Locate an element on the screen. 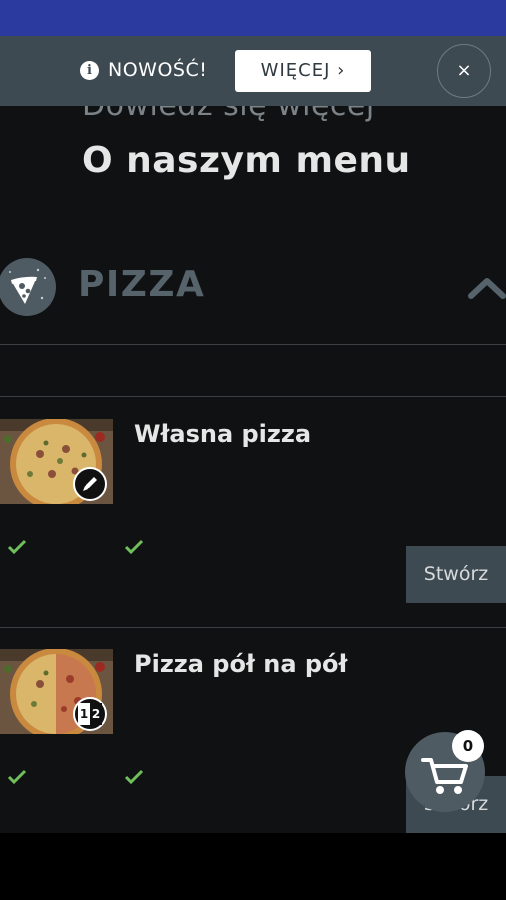  badge-digit: 1 is located at coordinates (84, 714).